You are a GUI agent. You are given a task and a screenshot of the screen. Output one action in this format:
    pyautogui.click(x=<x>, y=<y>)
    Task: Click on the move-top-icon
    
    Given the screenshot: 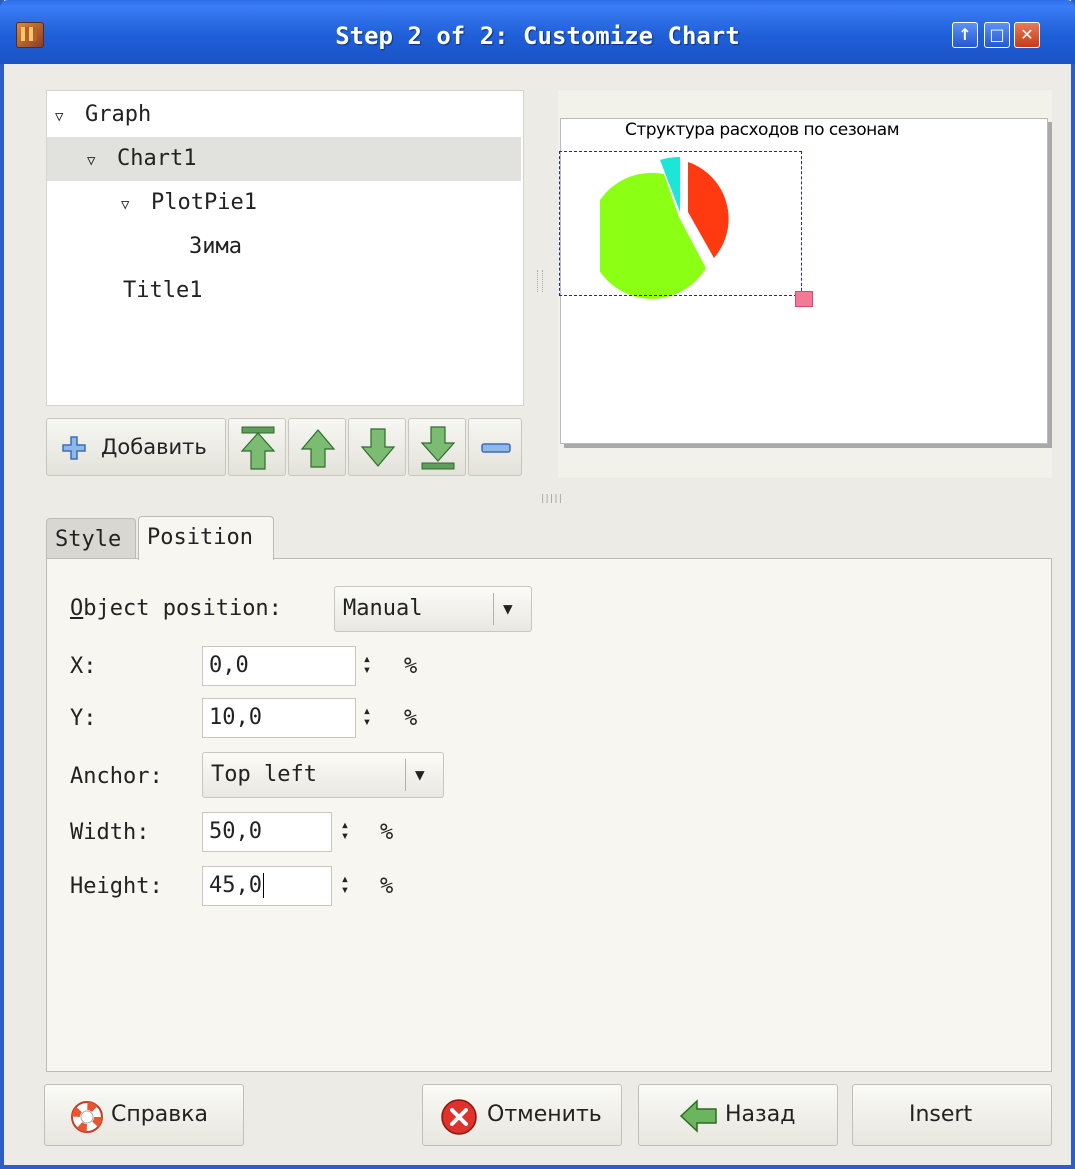 What is the action you would take?
    pyautogui.click(x=258, y=448)
    